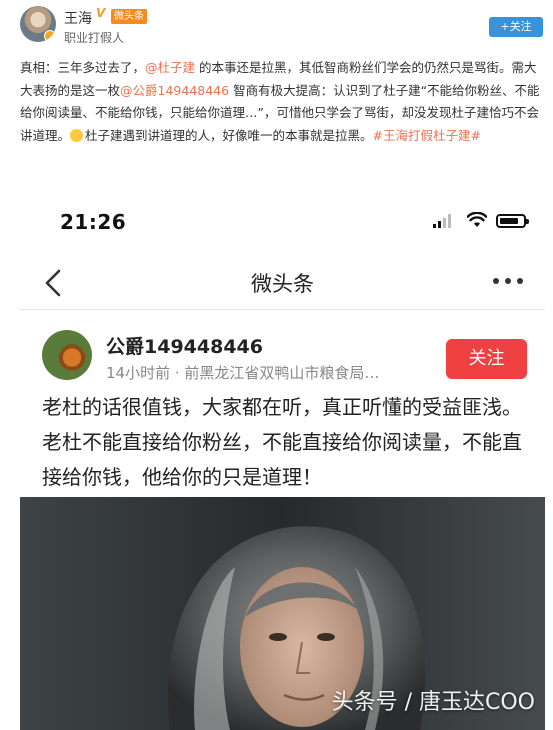  I want to click on status-time: 21:26, so click(93, 222).